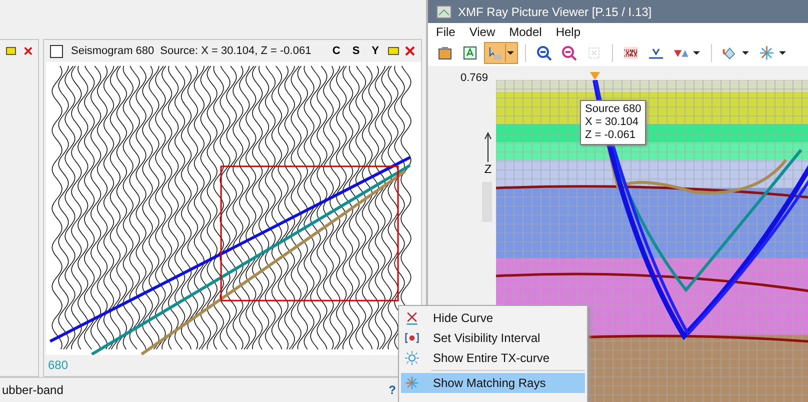 The width and height of the screenshot is (808, 402). What do you see at coordinates (33, 390) in the screenshot?
I see `status-text: ubber-band` at bounding box center [33, 390].